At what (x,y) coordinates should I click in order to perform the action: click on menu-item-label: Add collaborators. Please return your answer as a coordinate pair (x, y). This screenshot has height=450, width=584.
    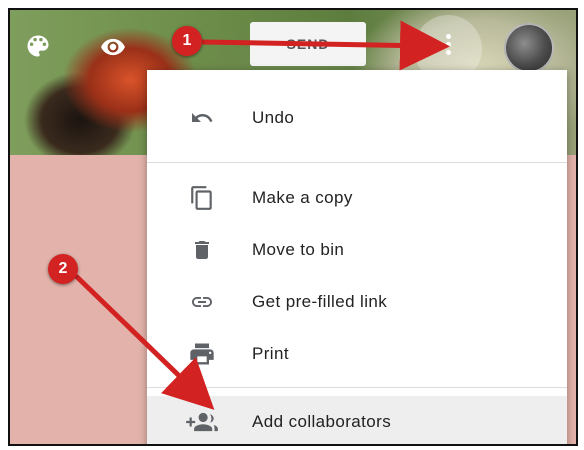
    Looking at the image, I should click on (322, 421).